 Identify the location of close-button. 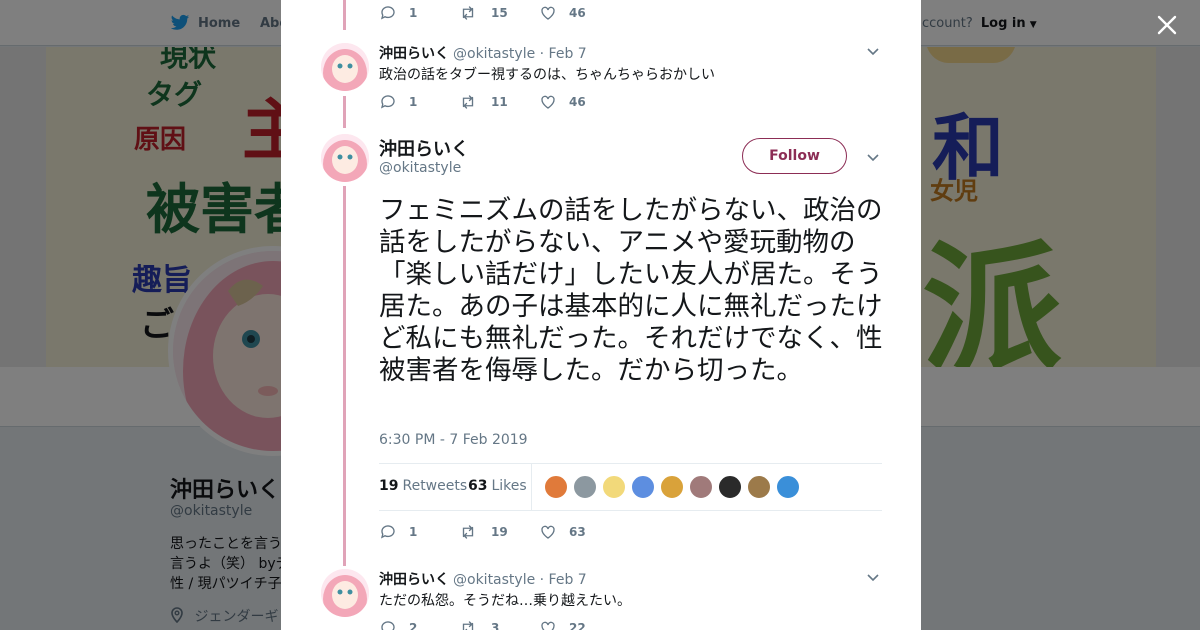
(1167, 25).